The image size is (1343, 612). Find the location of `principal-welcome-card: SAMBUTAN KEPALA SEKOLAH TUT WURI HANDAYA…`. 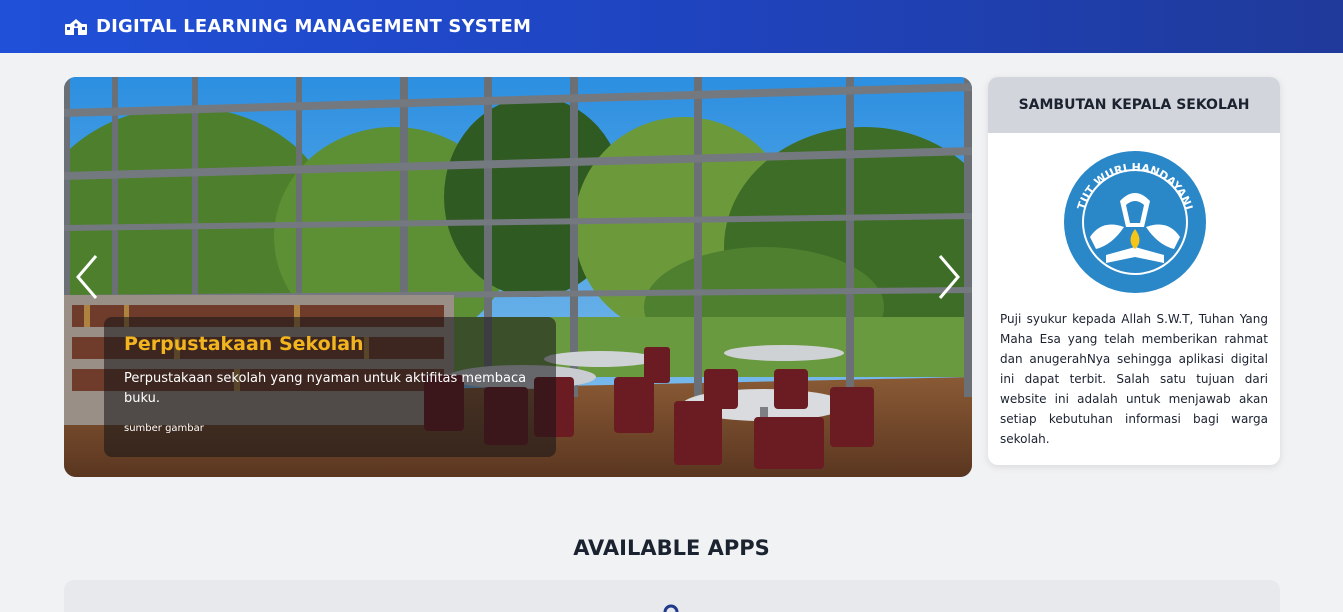

principal-welcome-card: SAMBUTAN KEPALA SEKOLAH TUT WURI HANDAYA… is located at coordinates (1134, 271).